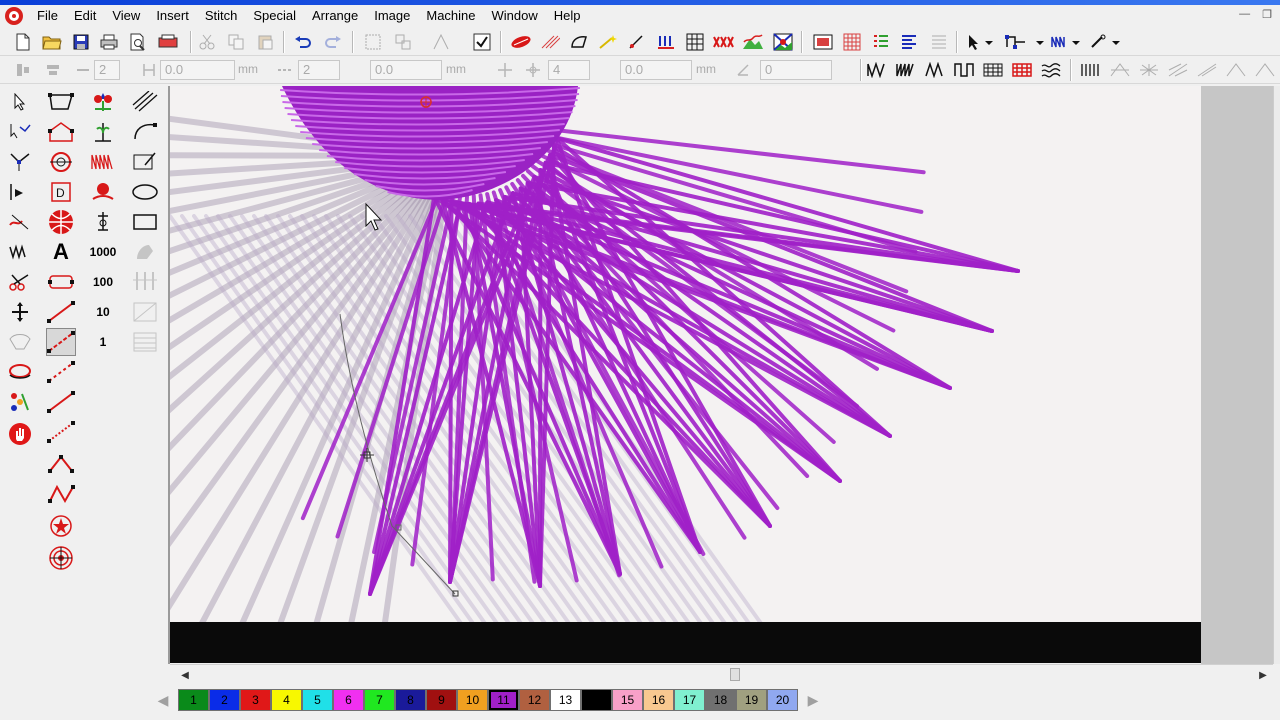 The width and height of the screenshot is (1280, 720). What do you see at coordinates (333, 42) in the screenshot?
I see `redo-icon` at bounding box center [333, 42].